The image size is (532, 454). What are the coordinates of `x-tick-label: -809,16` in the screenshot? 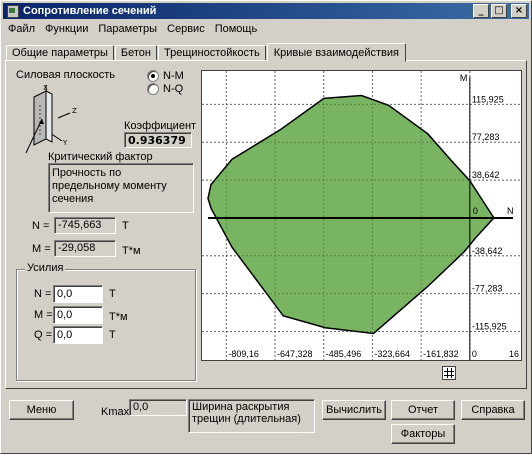 It's located at (243, 354).